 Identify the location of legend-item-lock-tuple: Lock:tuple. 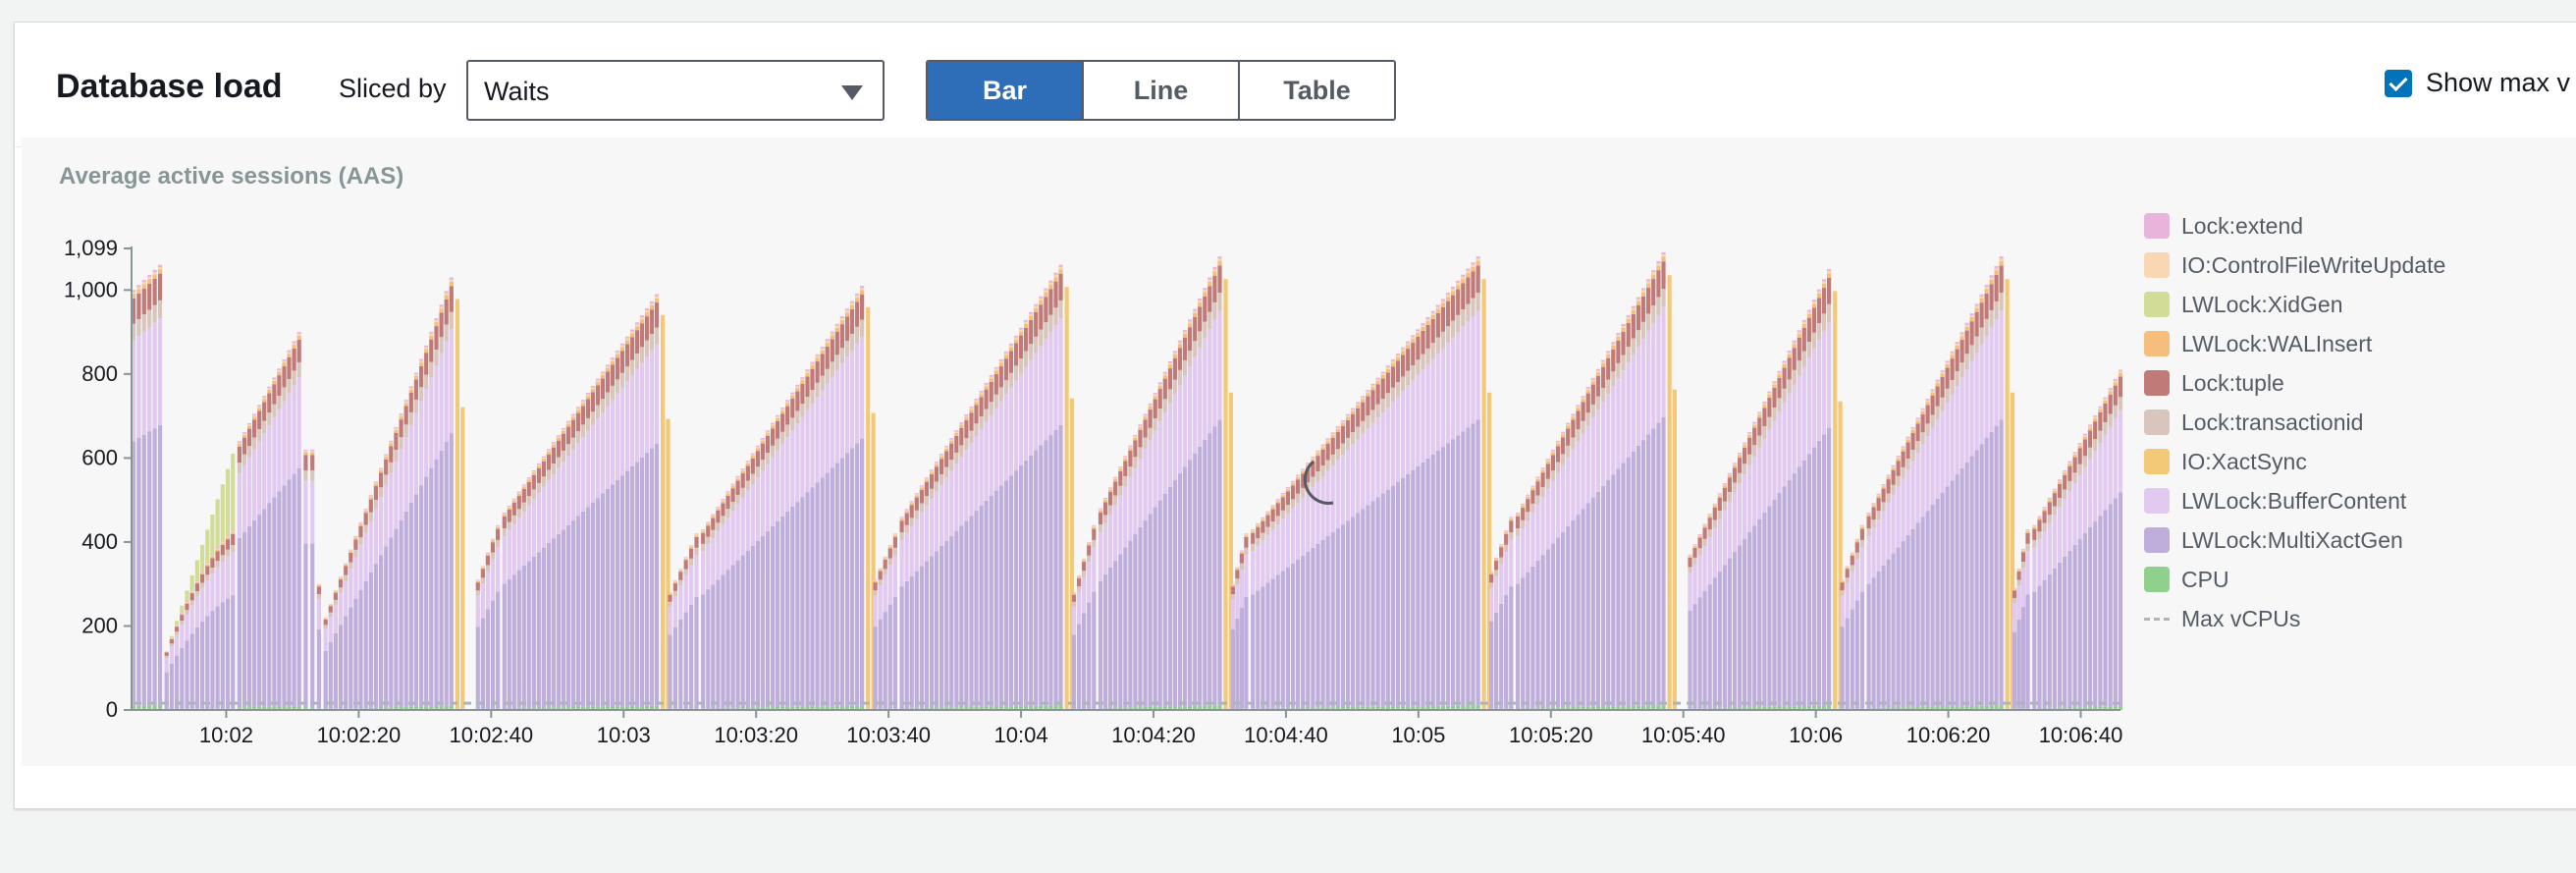
(2294, 383).